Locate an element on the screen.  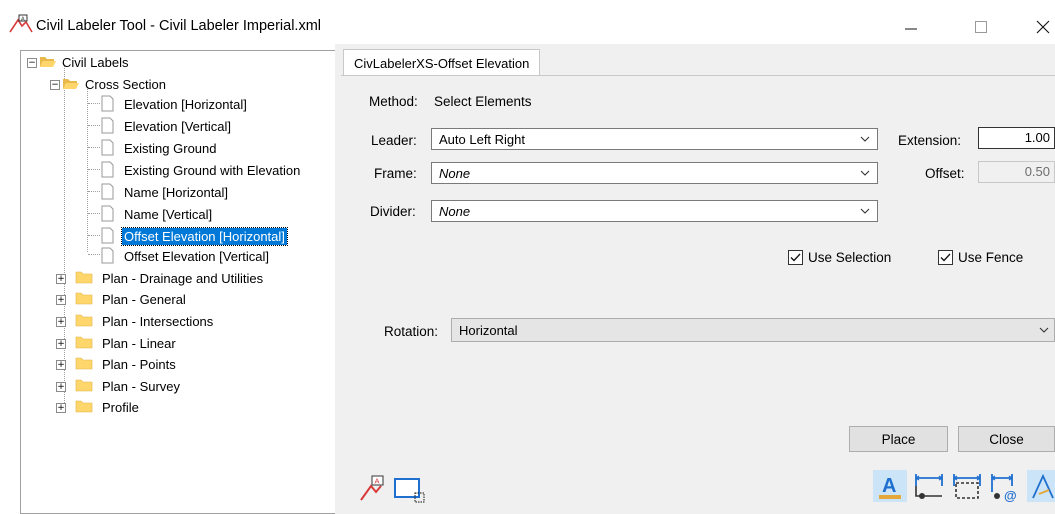
tab-offset-elevation: CivLabelerXS-Offset Elevation is located at coordinates (442, 62).